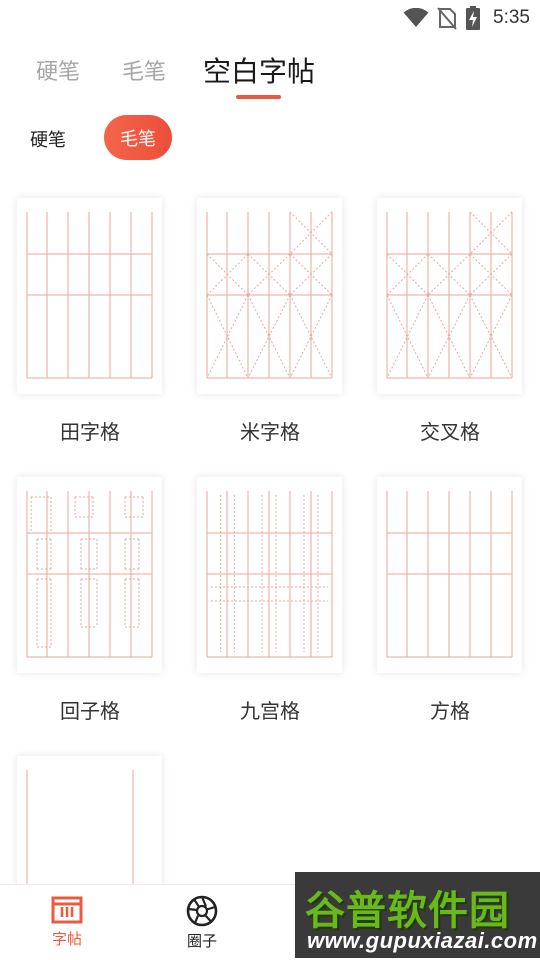 The image size is (540, 960). What do you see at coordinates (270, 711) in the screenshot?
I see `grid-card-label: 九宫格` at bounding box center [270, 711].